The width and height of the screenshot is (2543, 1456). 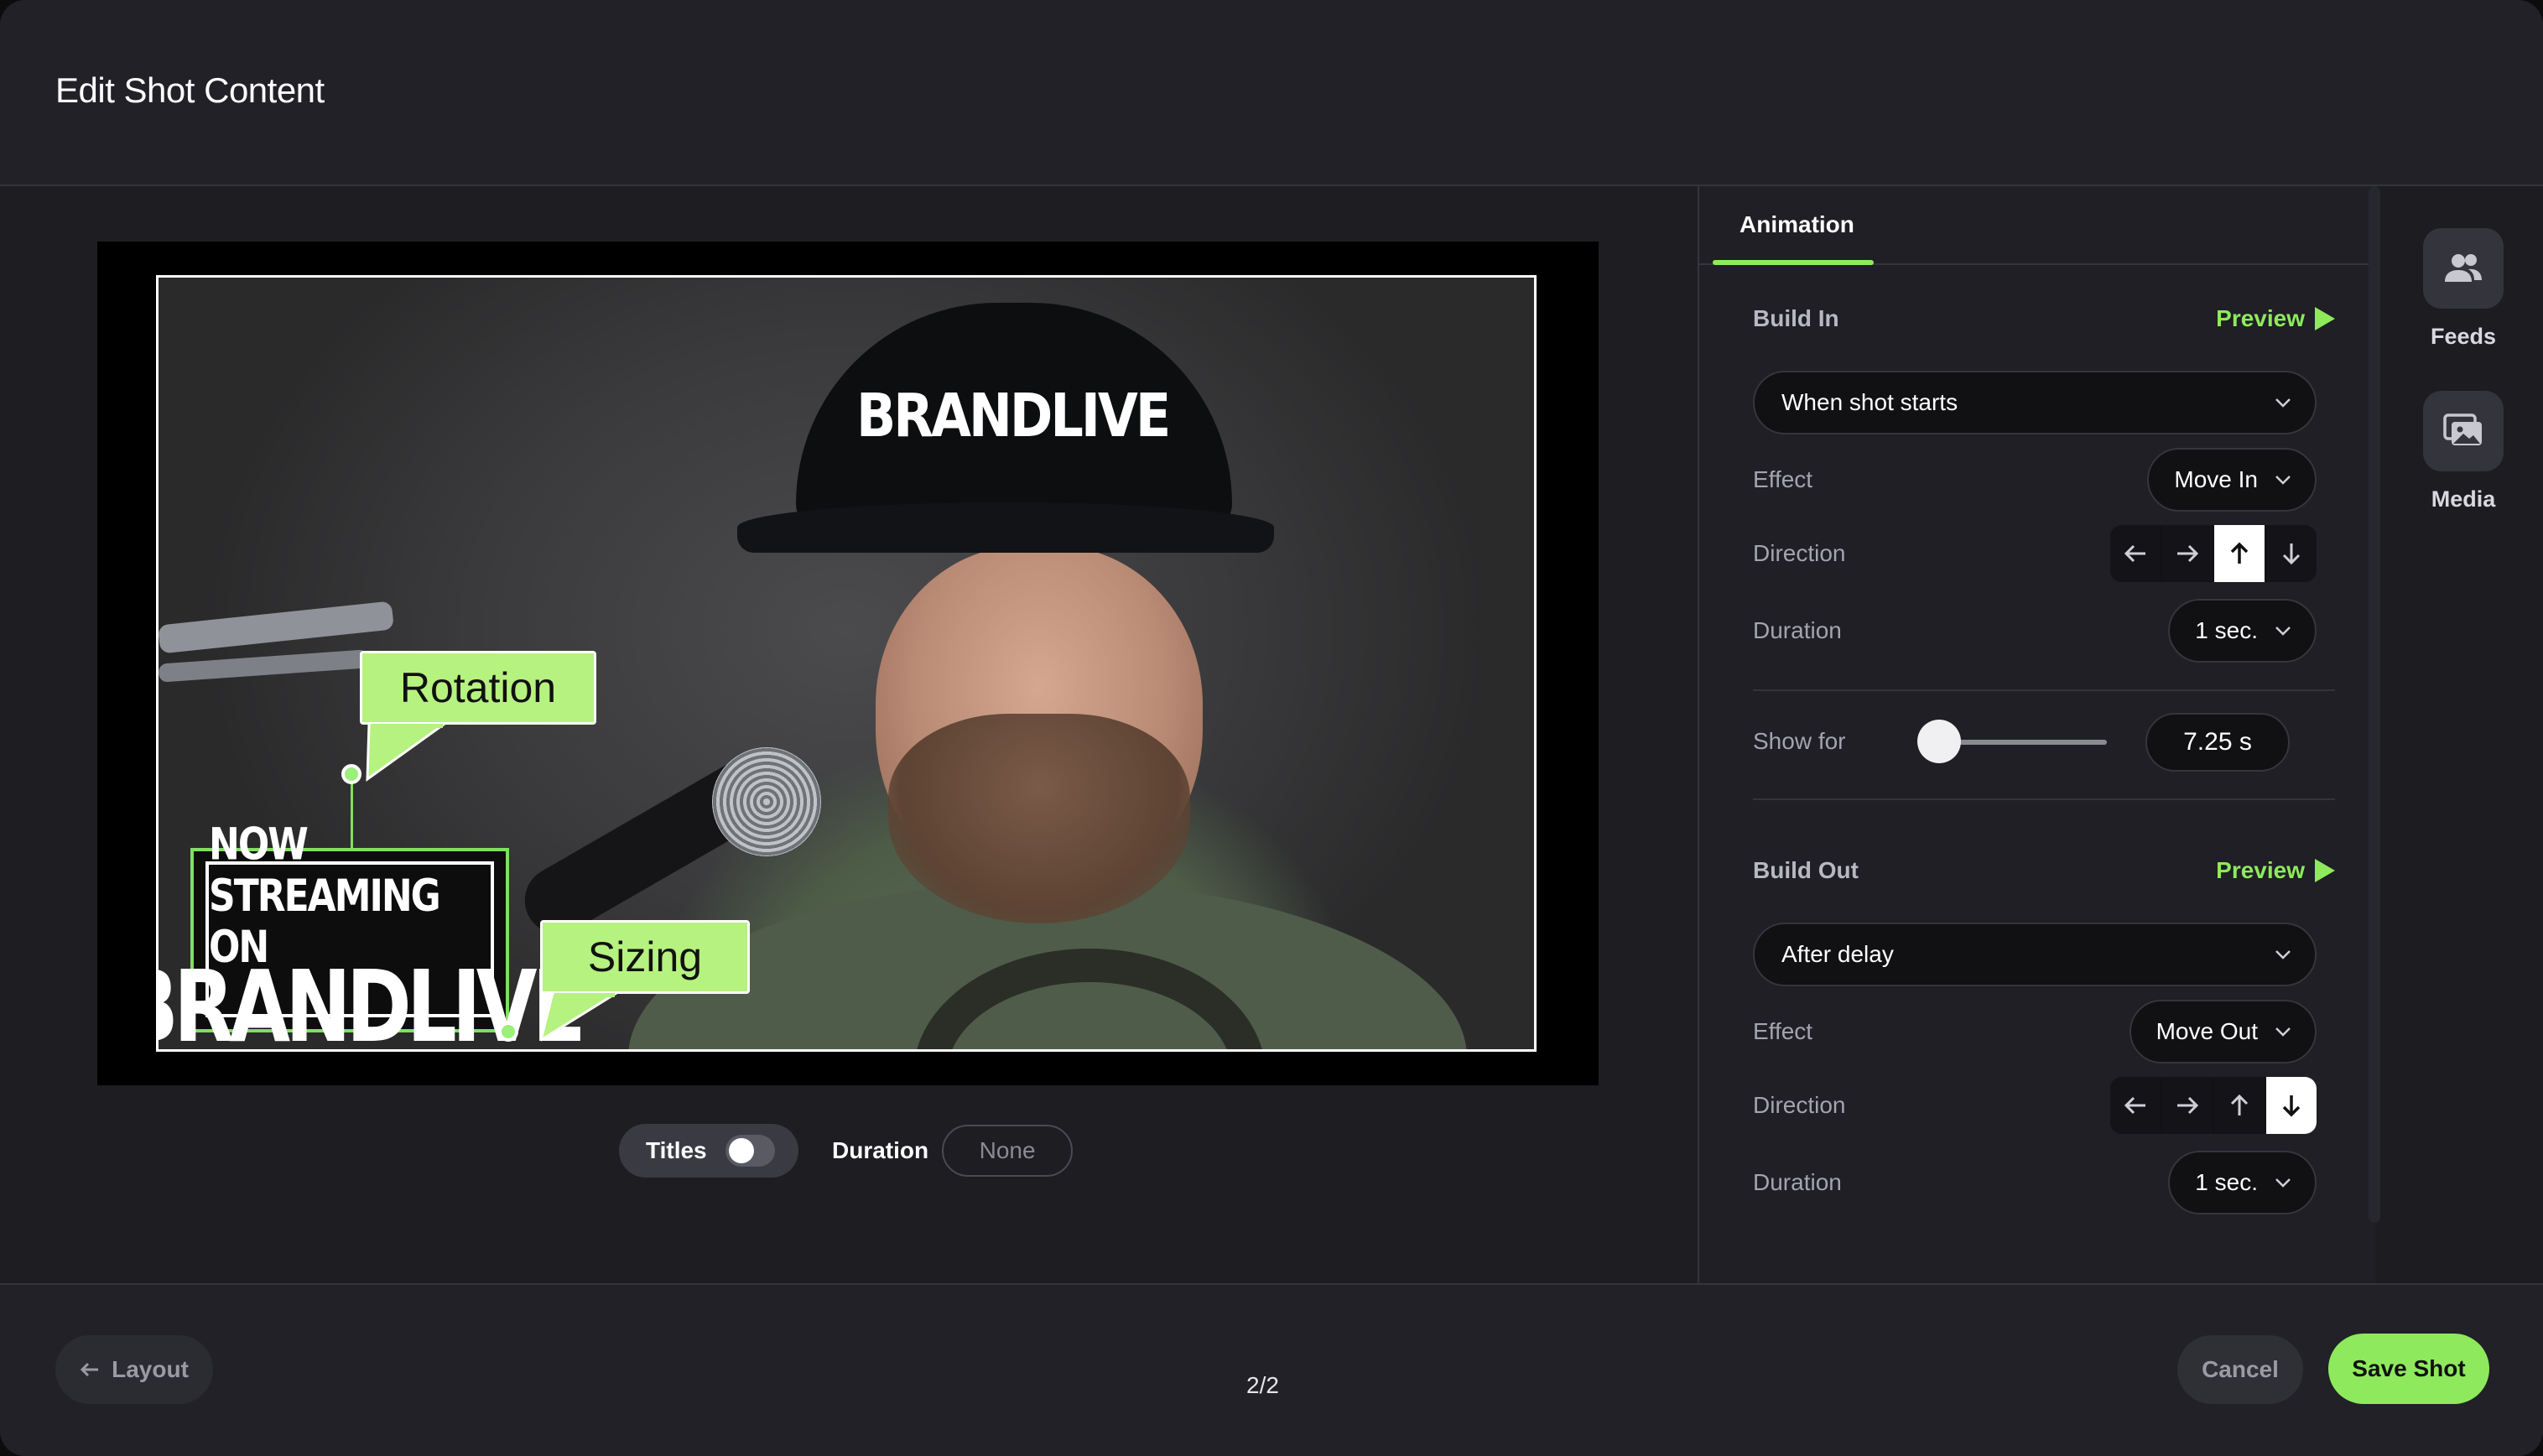 What do you see at coordinates (1262, 1385) in the screenshot?
I see `step-indicator: 2/2` at bounding box center [1262, 1385].